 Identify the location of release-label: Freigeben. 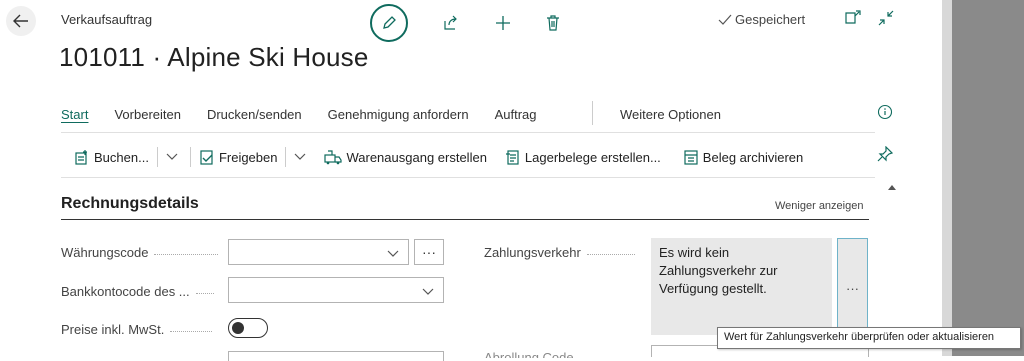
(248, 157).